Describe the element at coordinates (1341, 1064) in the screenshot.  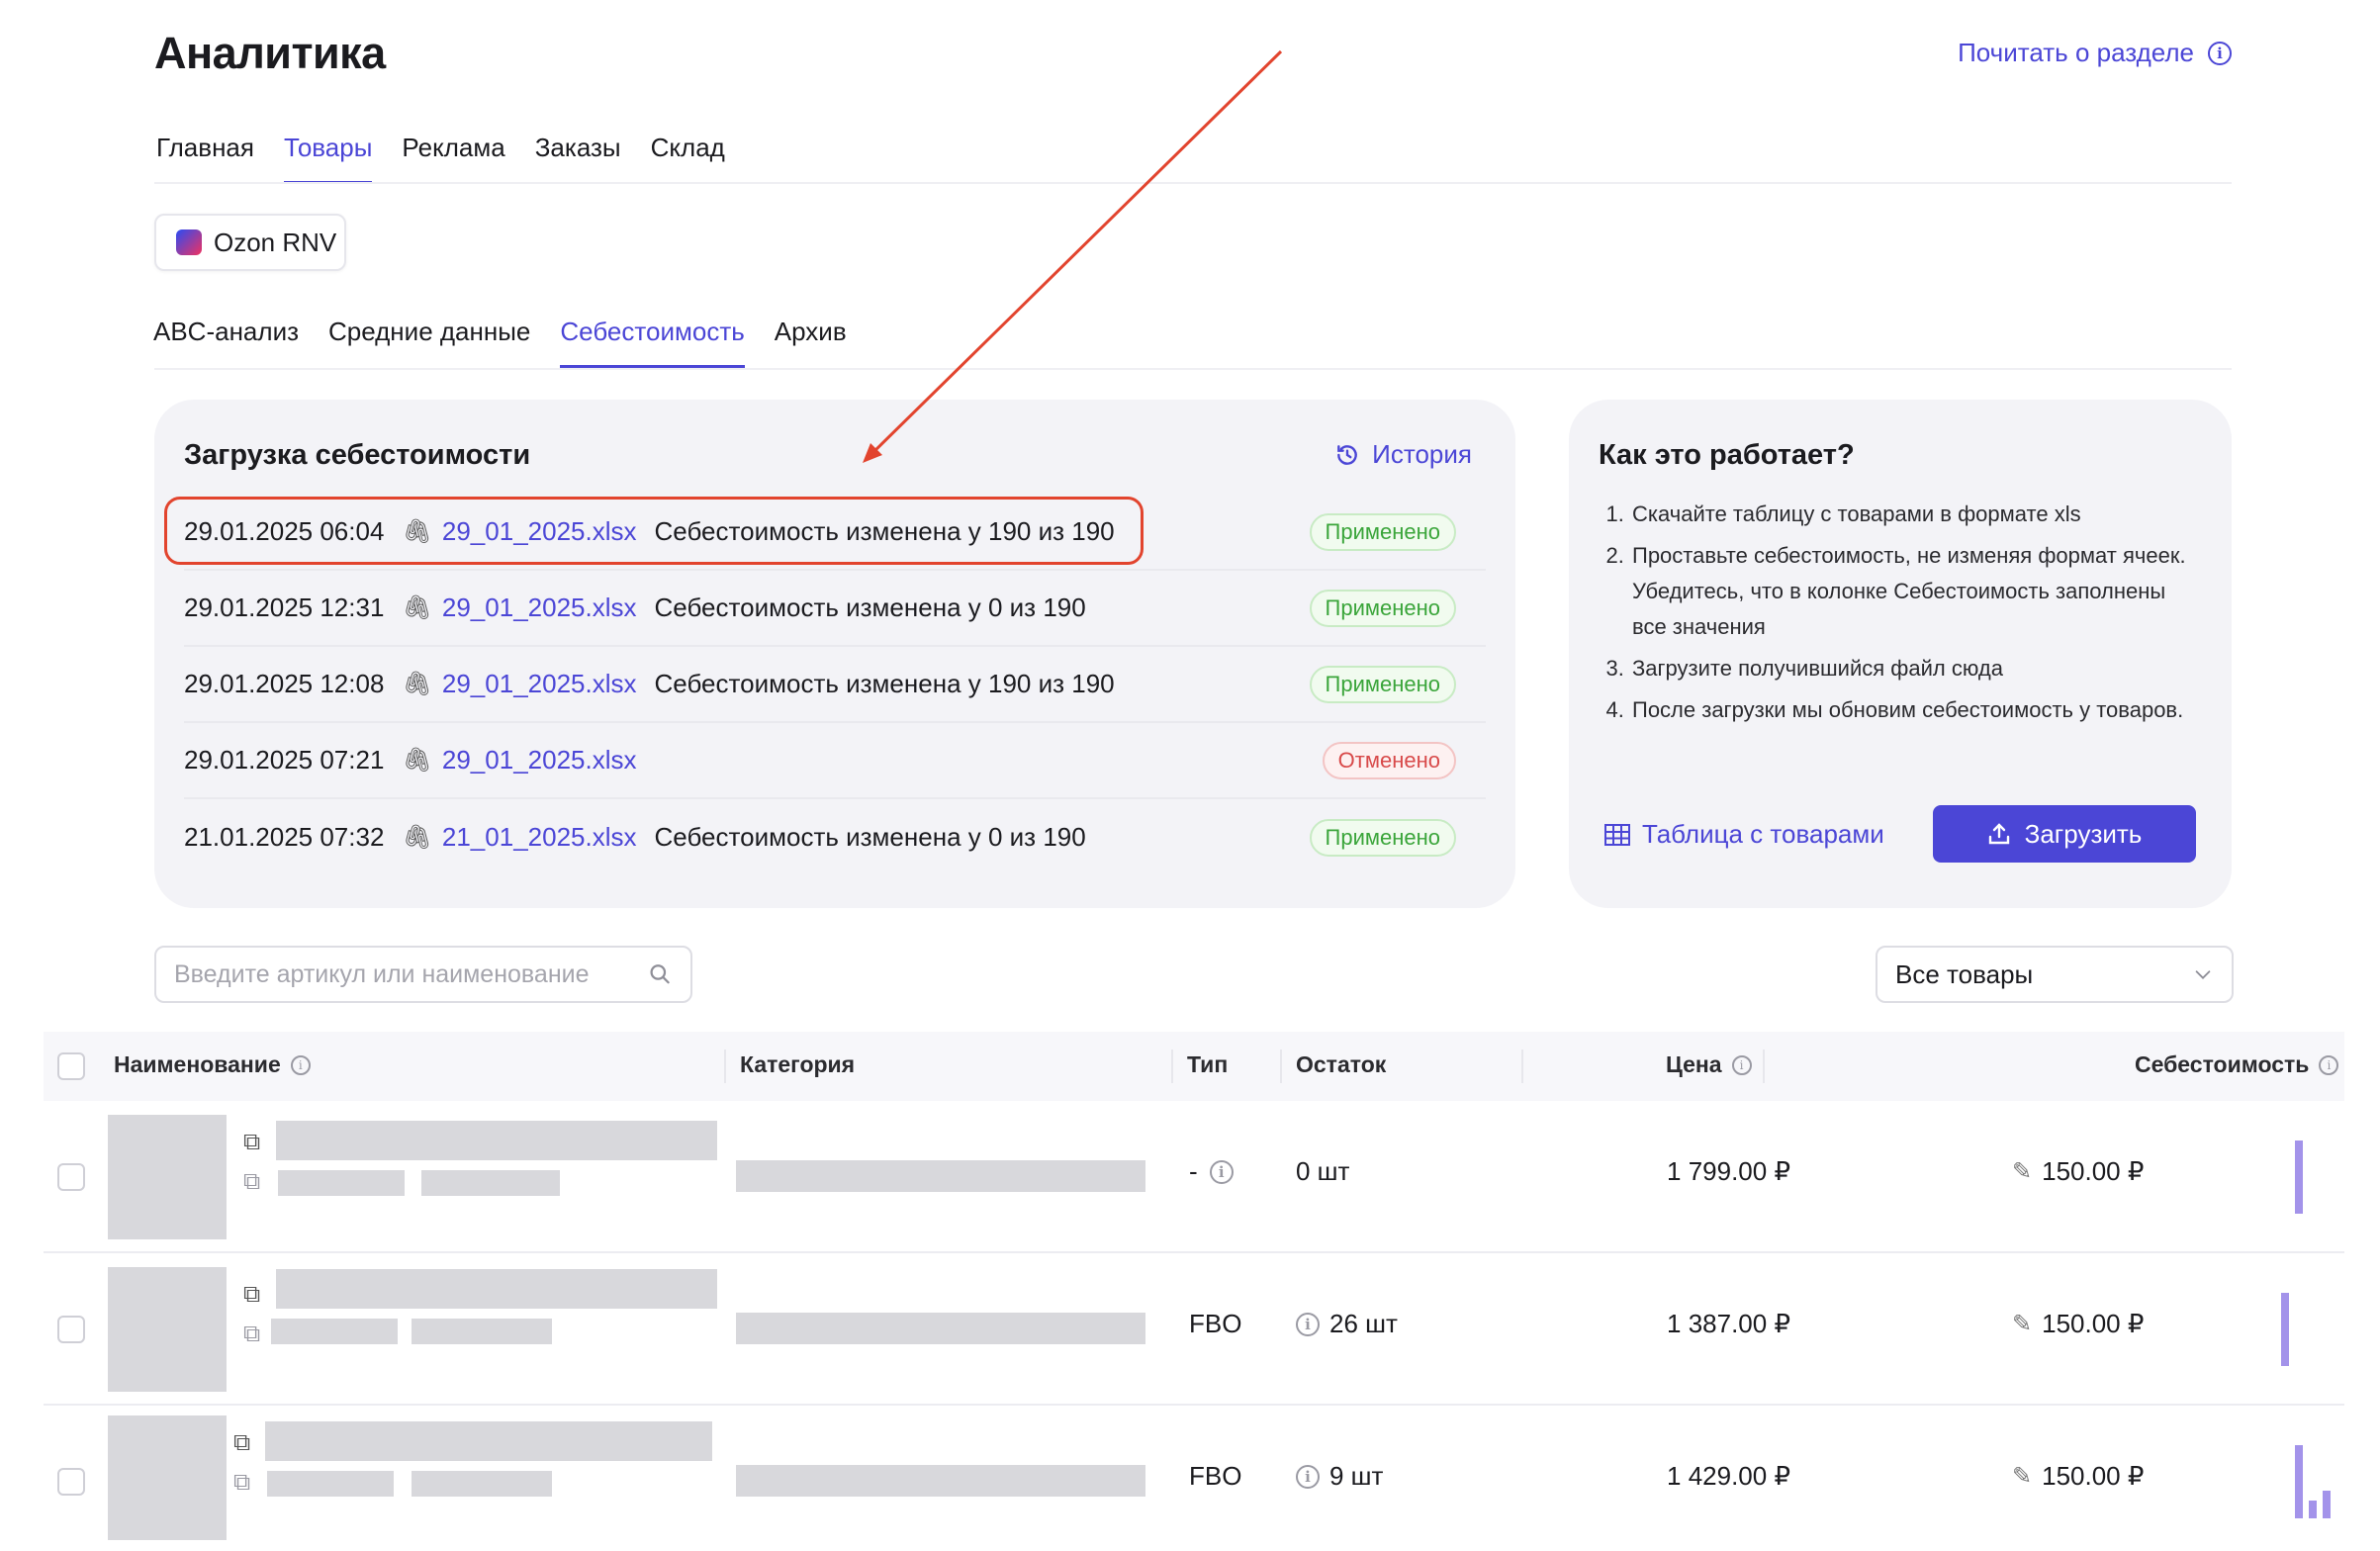
I see `column-header-stock: Остаток` at that location.